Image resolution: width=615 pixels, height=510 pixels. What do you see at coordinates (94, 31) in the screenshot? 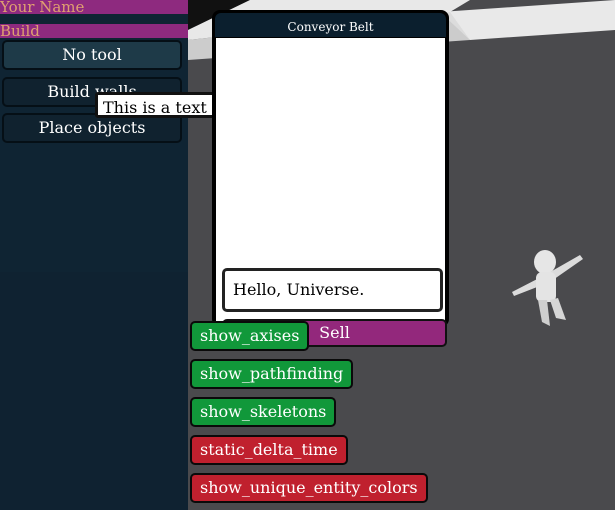
I see `build-section-bar: Build` at bounding box center [94, 31].